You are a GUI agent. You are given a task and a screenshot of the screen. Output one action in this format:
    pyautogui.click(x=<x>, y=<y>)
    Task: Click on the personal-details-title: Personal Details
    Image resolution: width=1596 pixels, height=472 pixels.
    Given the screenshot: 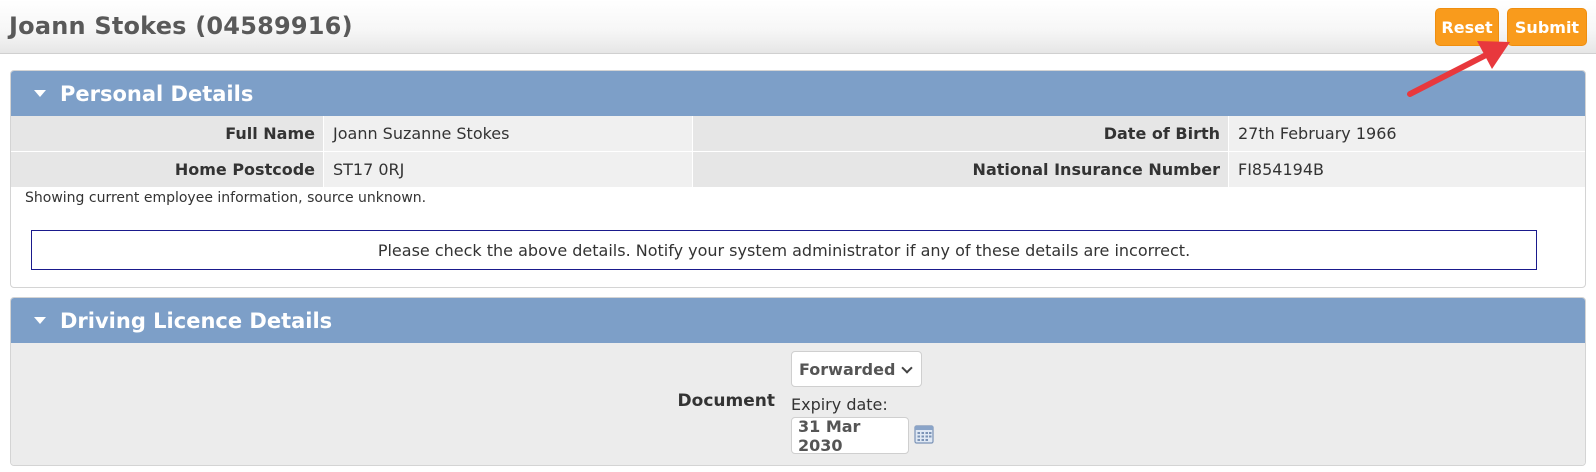 What is the action you would take?
    pyautogui.click(x=157, y=93)
    